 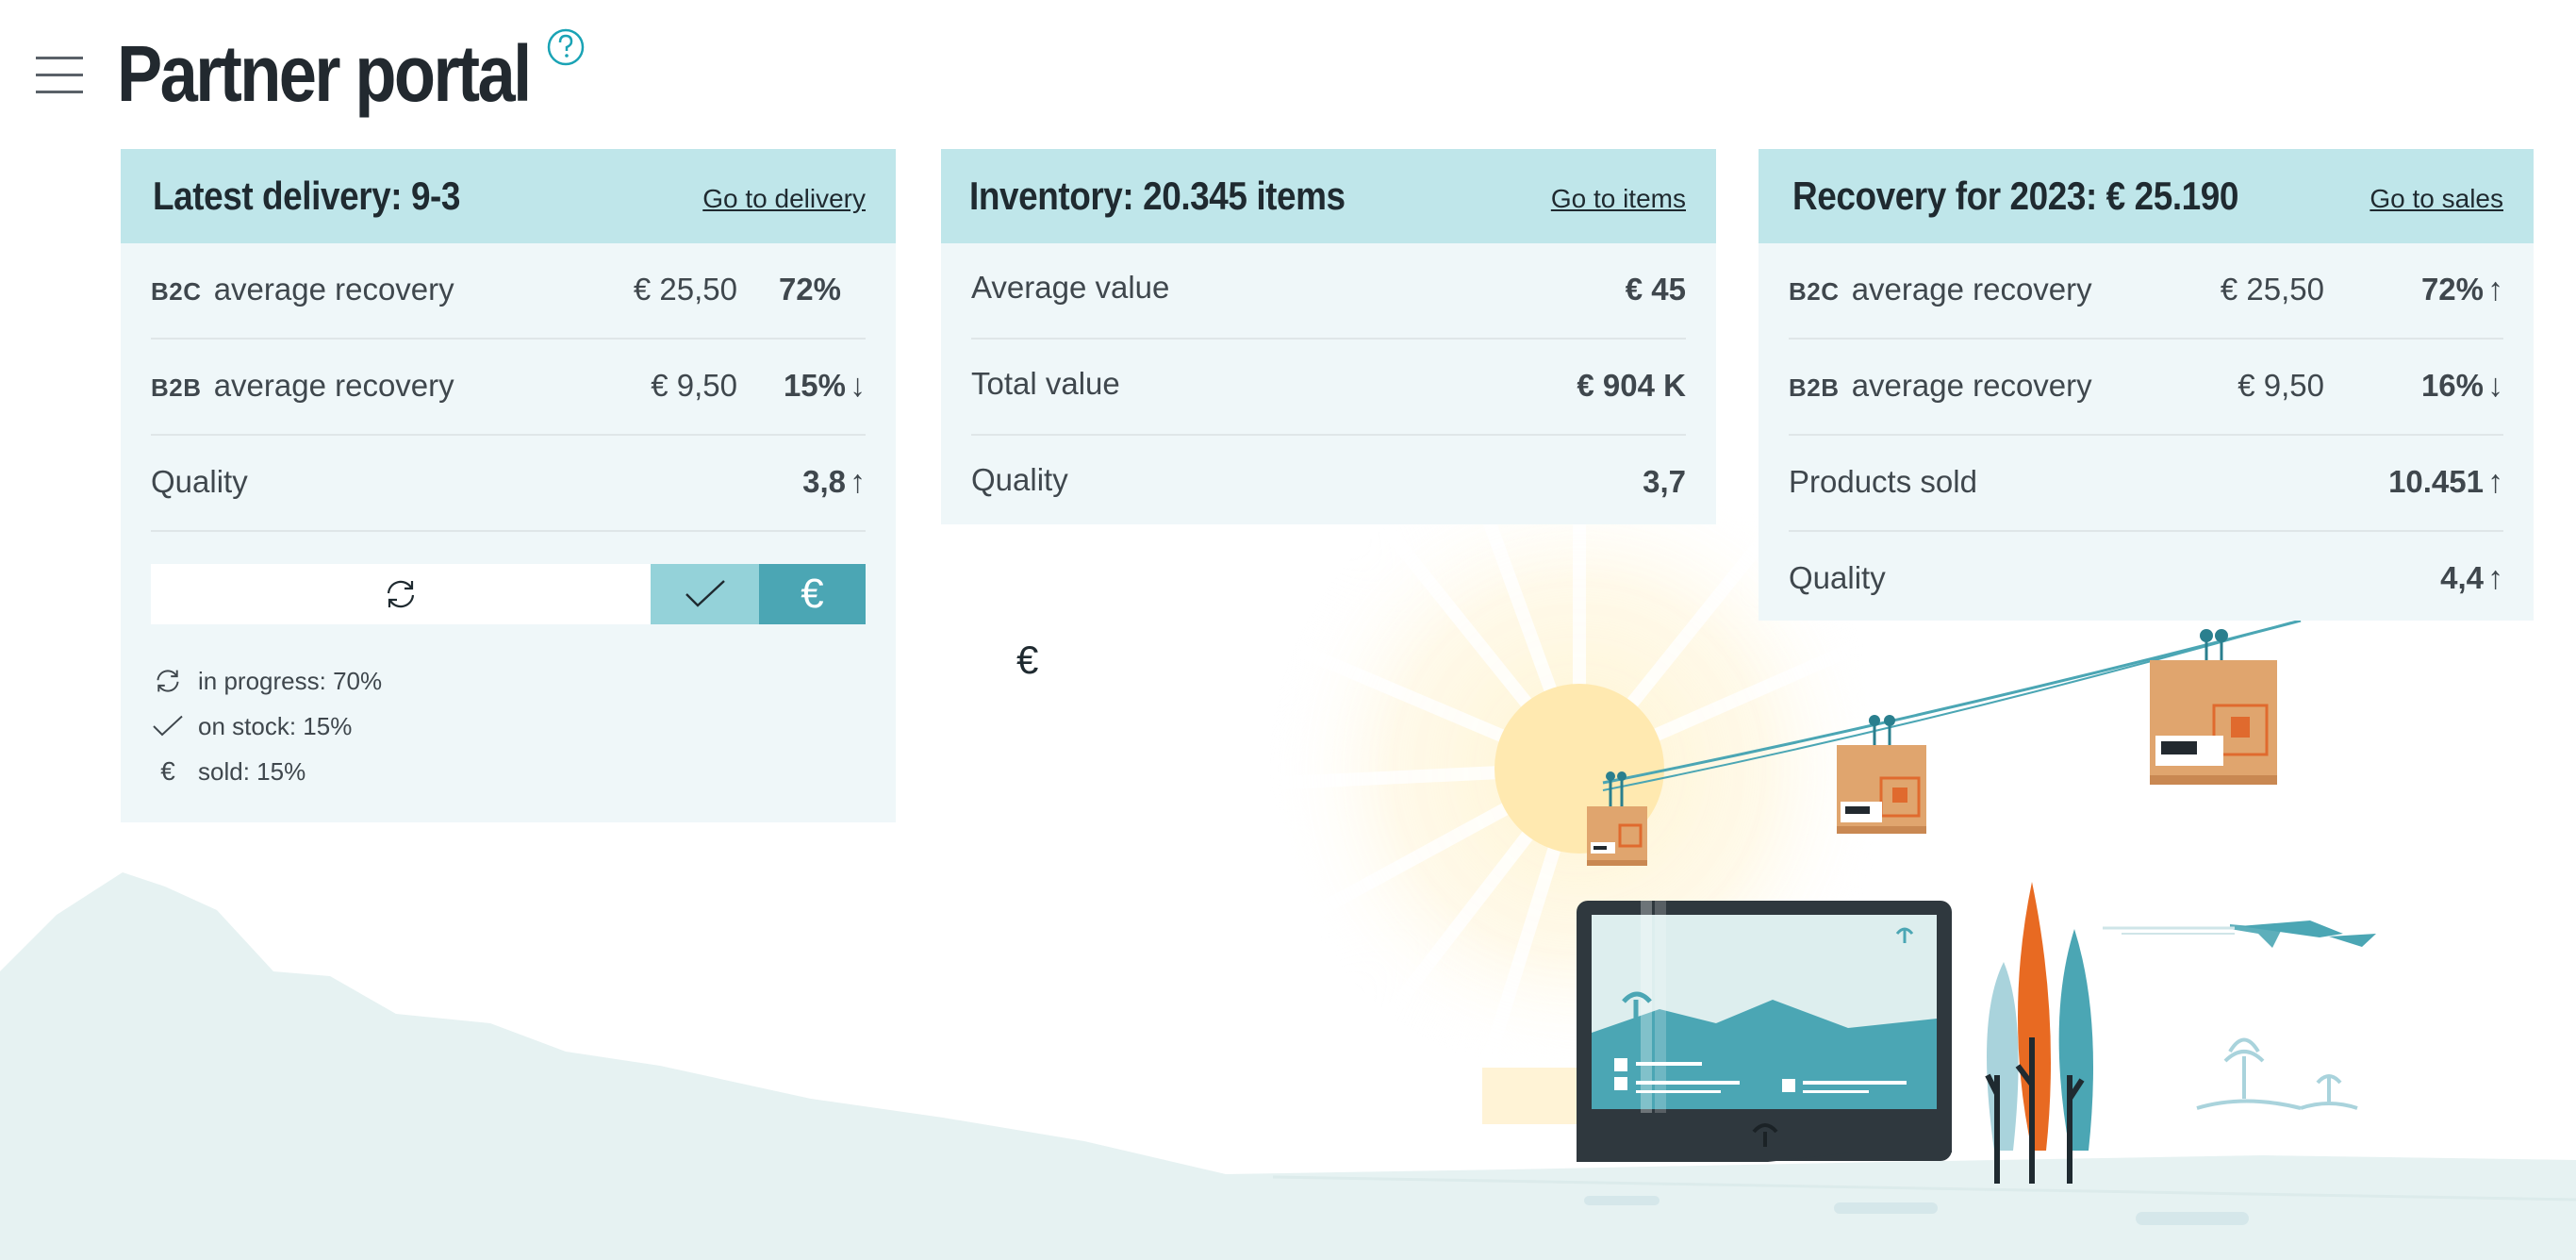 I want to click on legend-text: on stock: 15%, so click(x=275, y=725).